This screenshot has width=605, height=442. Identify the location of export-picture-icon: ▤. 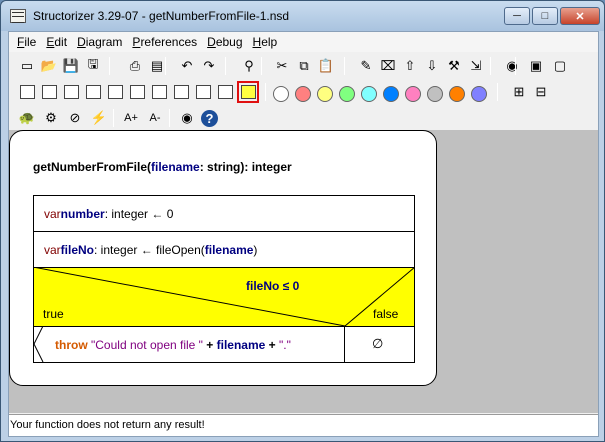
(157, 66).